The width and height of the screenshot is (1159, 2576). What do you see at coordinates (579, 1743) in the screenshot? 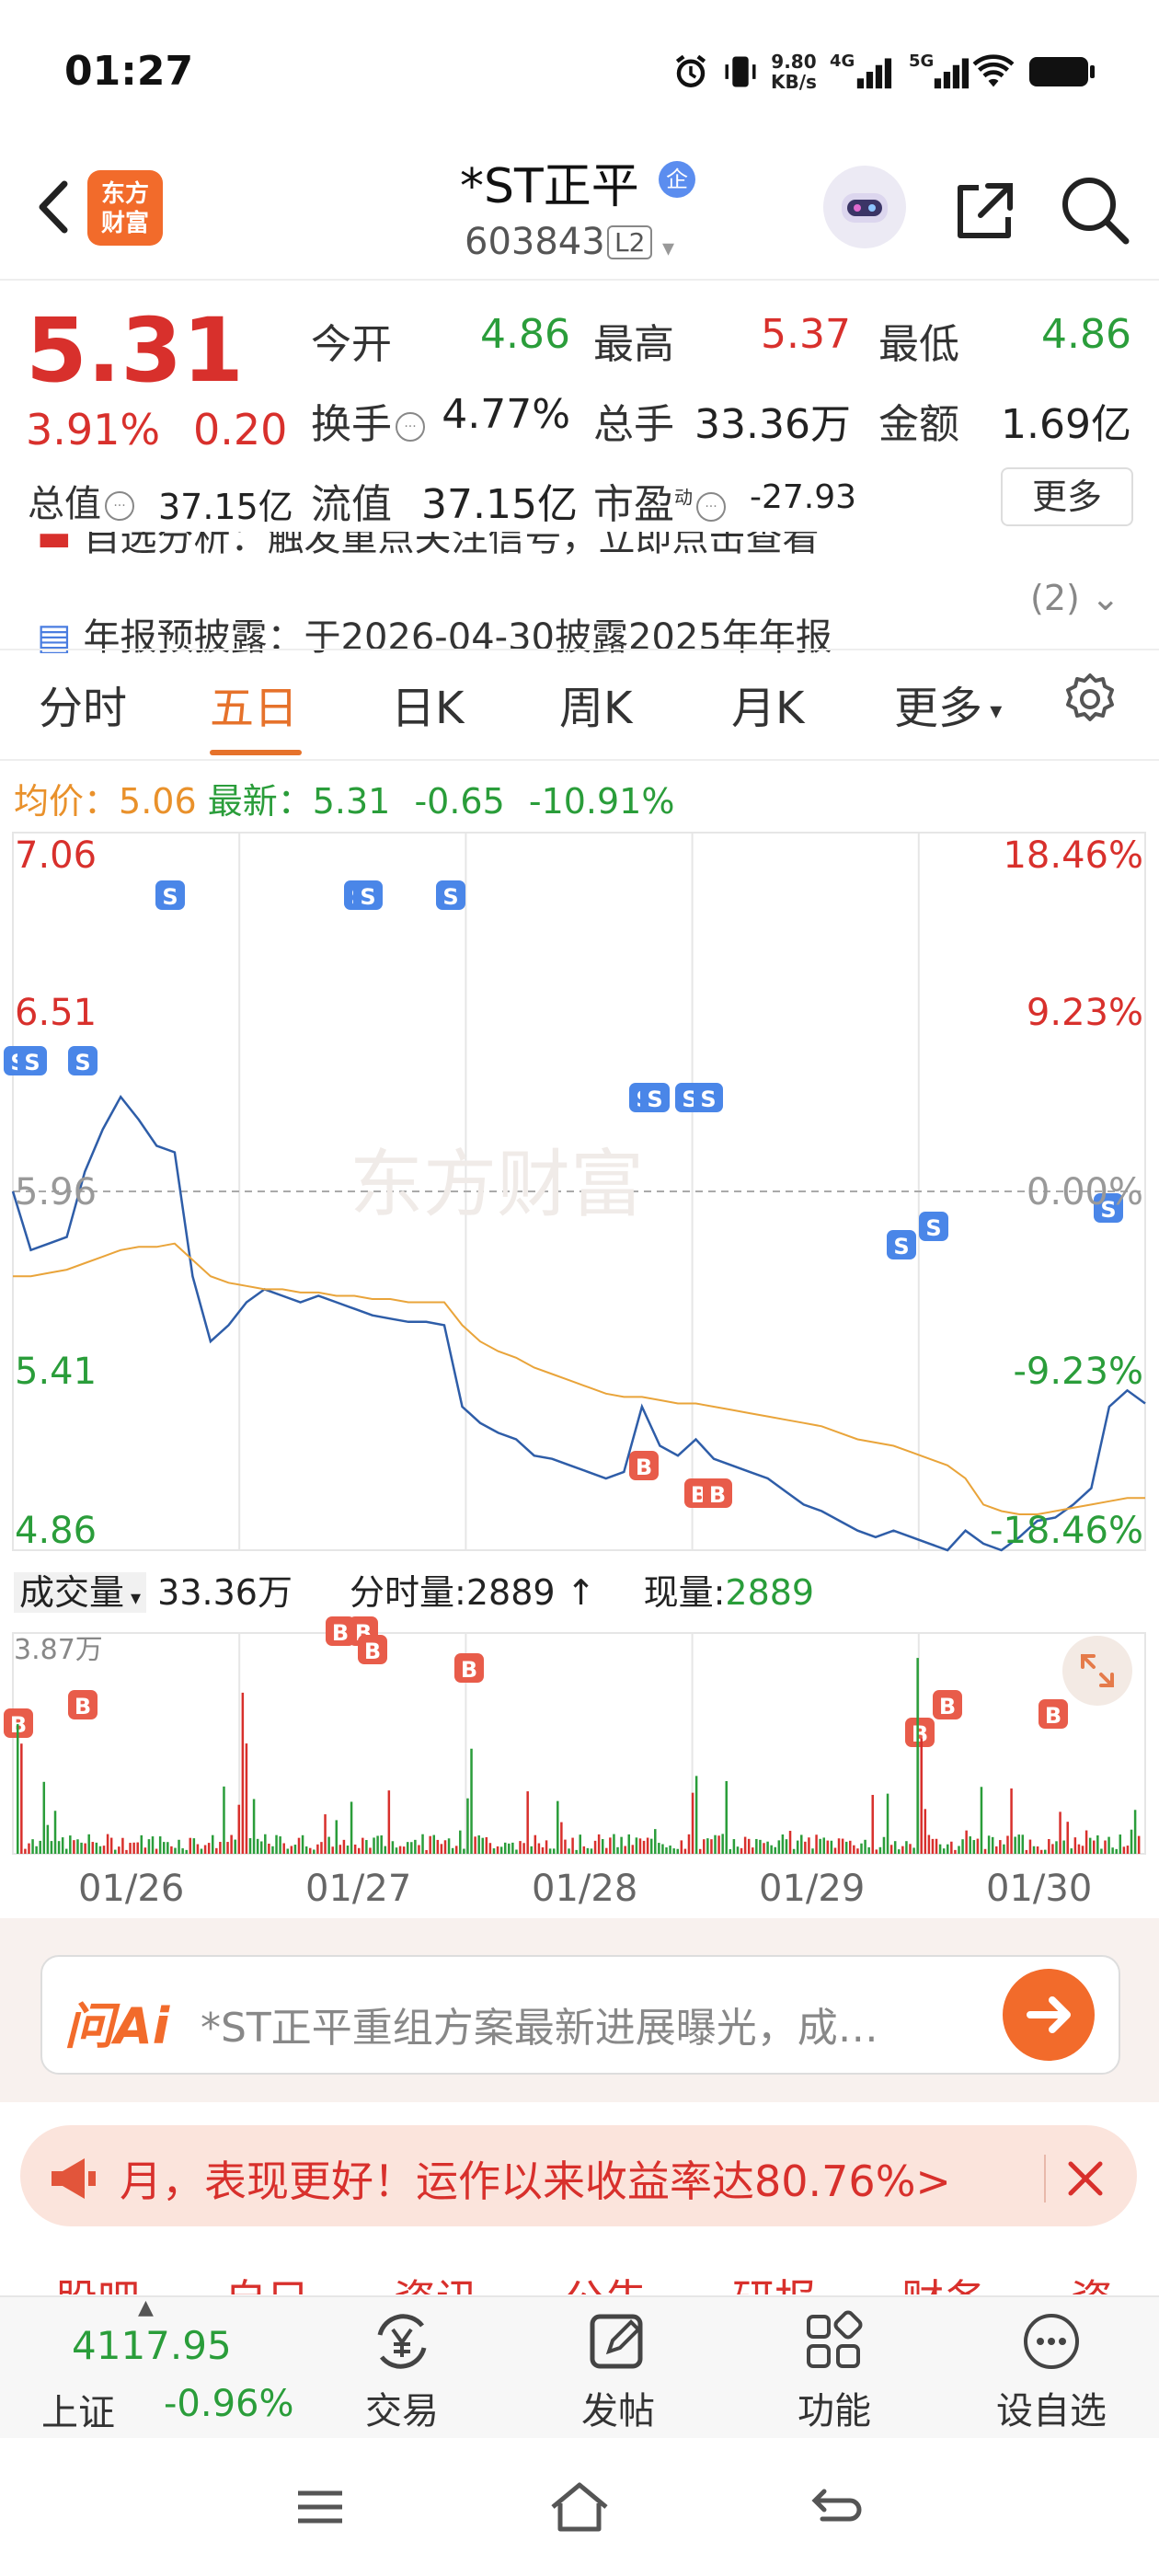
I see `volume-panel-frame` at bounding box center [579, 1743].